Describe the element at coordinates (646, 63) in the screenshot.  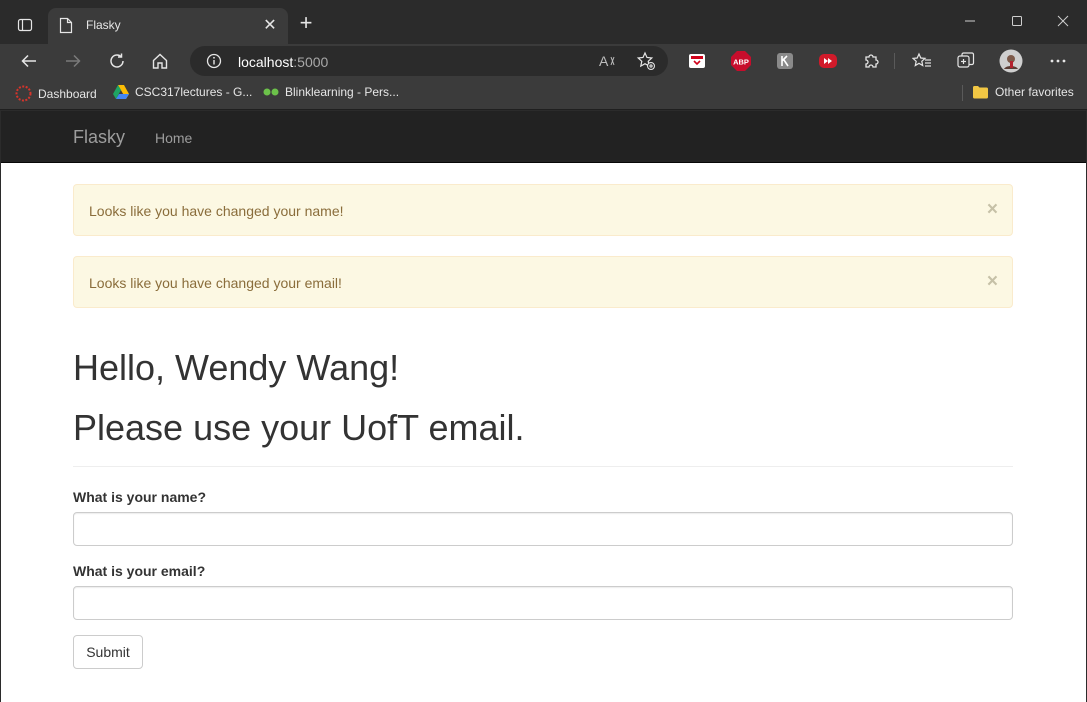
I see `add-favorite-icon` at that location.